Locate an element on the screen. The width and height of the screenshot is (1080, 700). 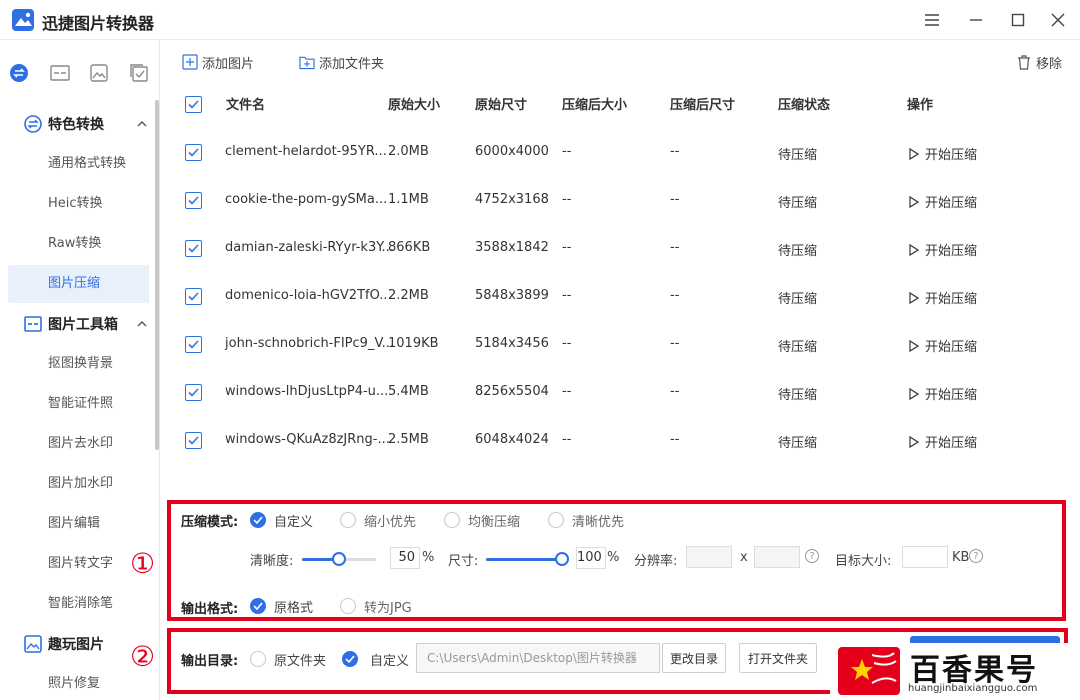
mode-custom-label: 自定义 is located at coordinates (293, 520).